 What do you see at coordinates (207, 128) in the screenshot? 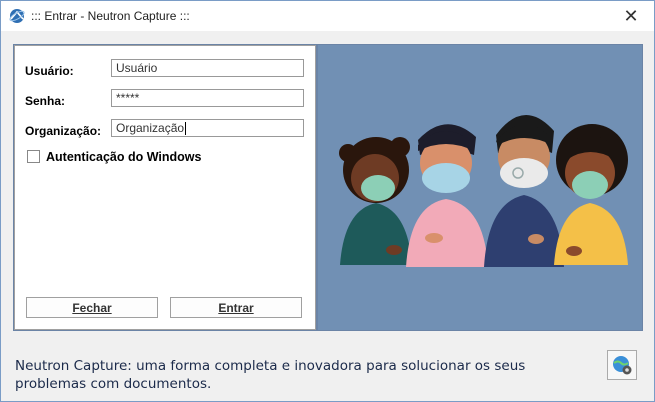
I see `organization-input: Organização` at bounding box center [207, 128].